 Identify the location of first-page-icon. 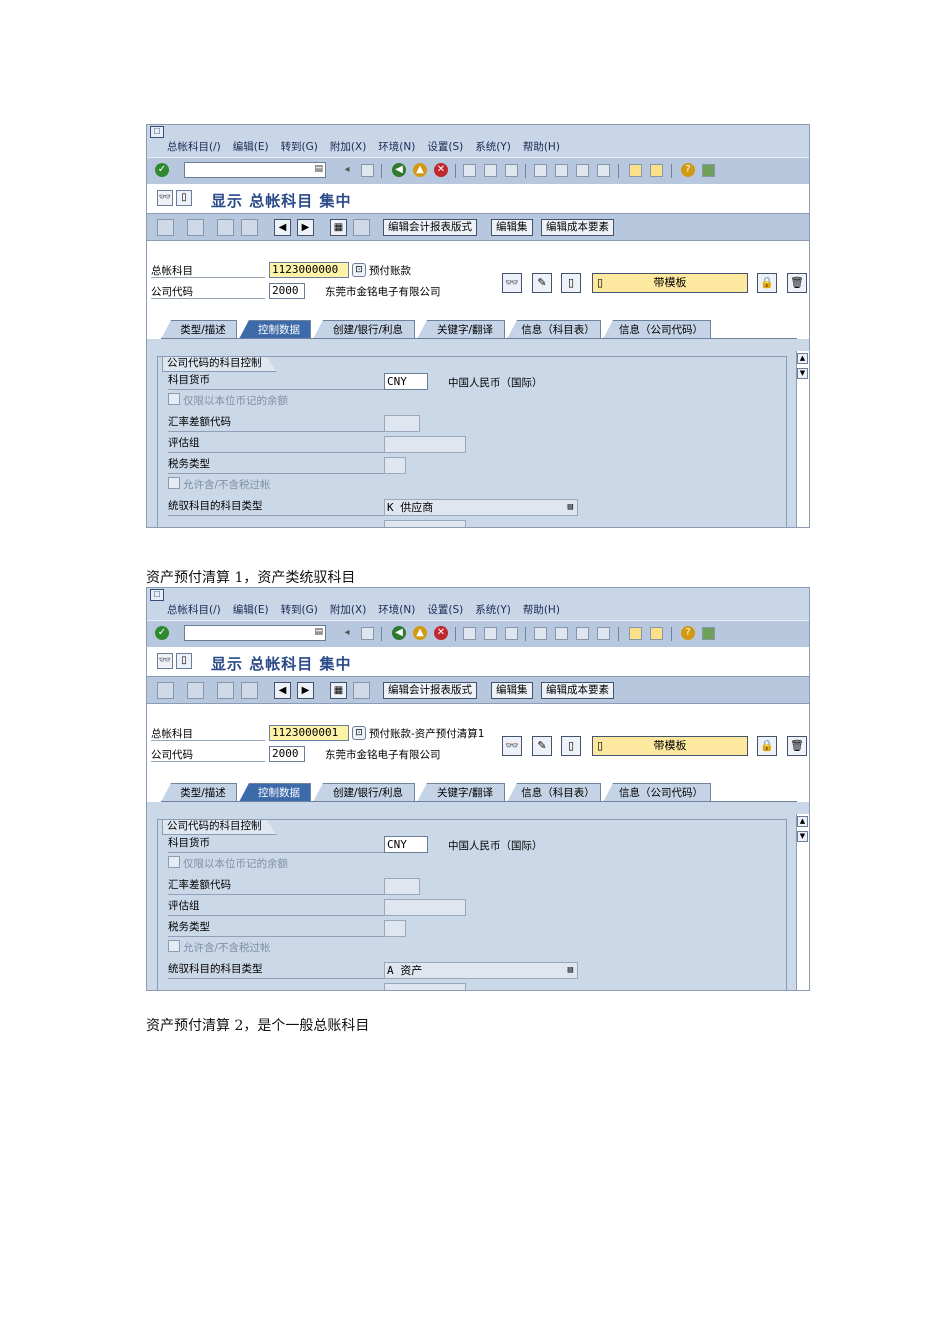
(540, 633).